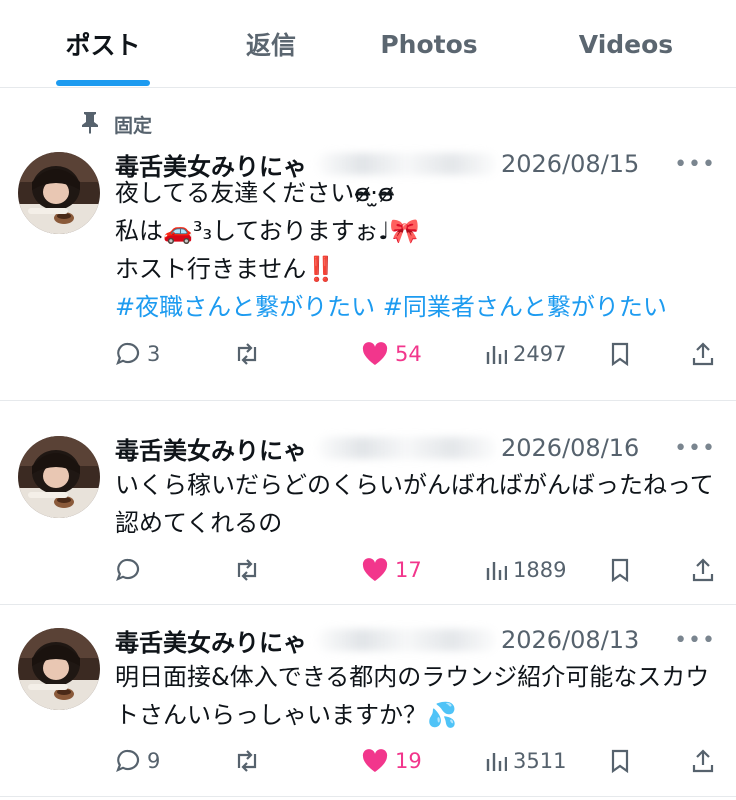  I want to click on hashtag-links: #夜職さんと繋がりたい #同業者さんと繋がりたい, so click(416, 307).